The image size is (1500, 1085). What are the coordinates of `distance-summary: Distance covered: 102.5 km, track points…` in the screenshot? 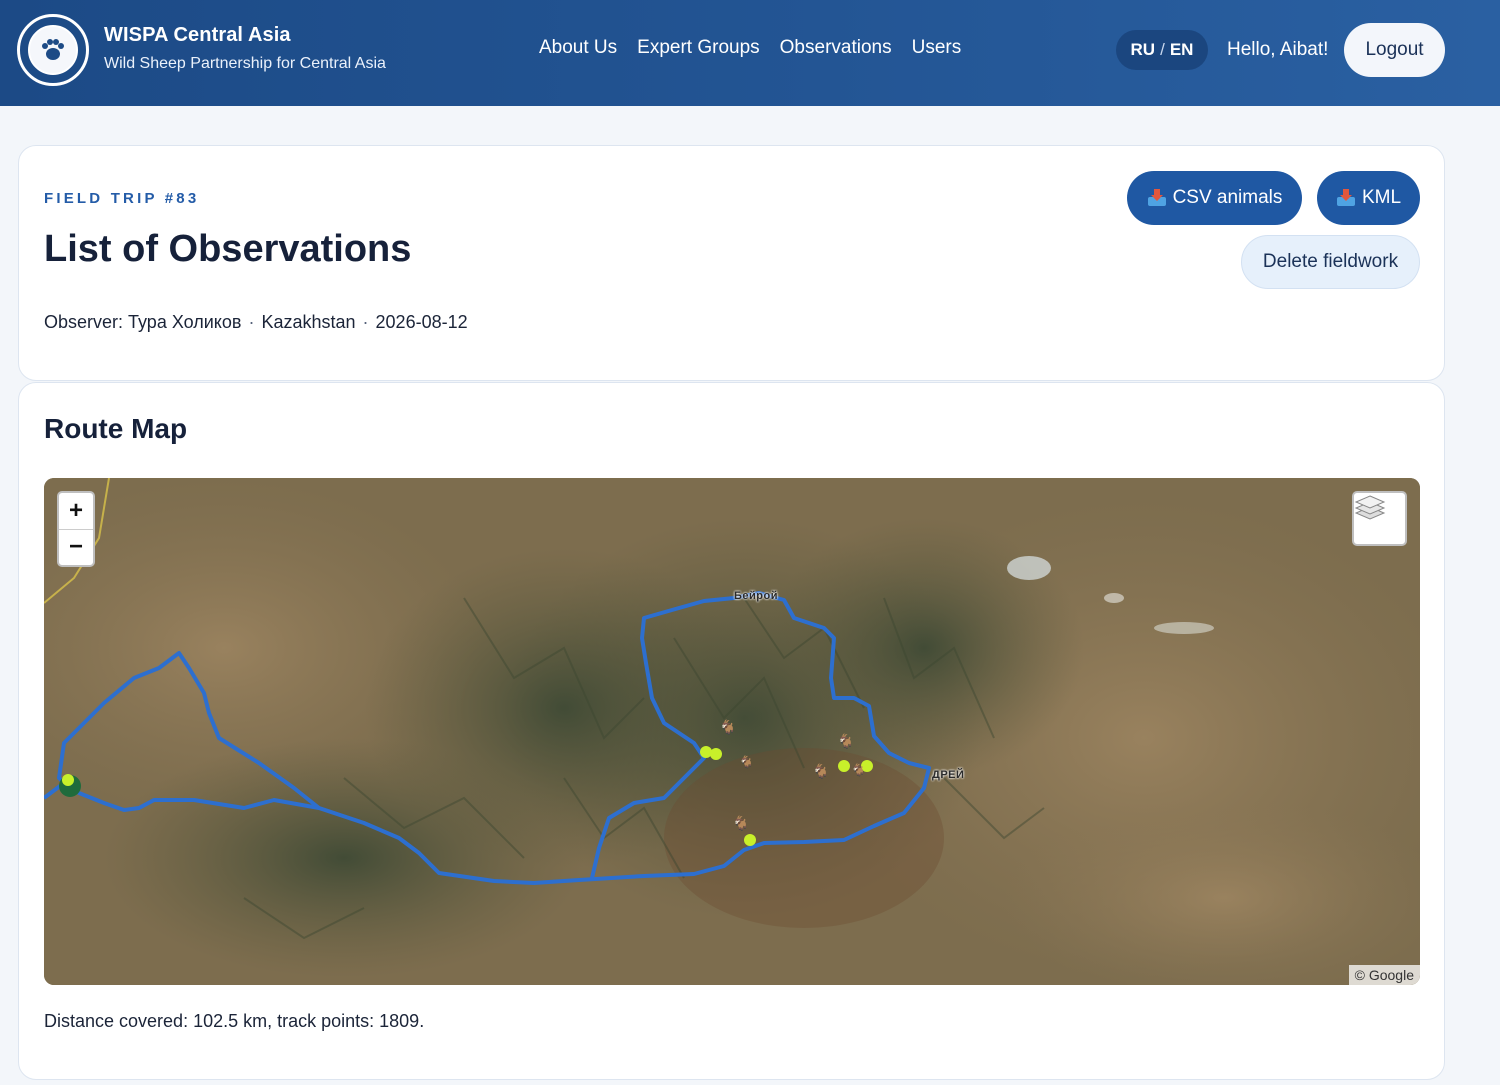 It's located at (234, 1021).